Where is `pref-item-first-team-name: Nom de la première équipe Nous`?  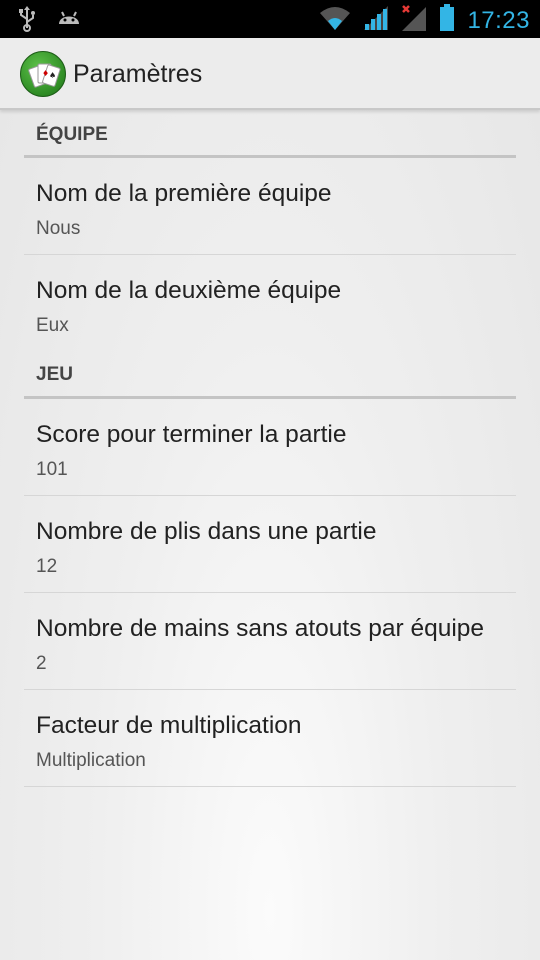 pref-item-first-team-name: Nom de la première équipe Nous is located at coordinates (270, 206).